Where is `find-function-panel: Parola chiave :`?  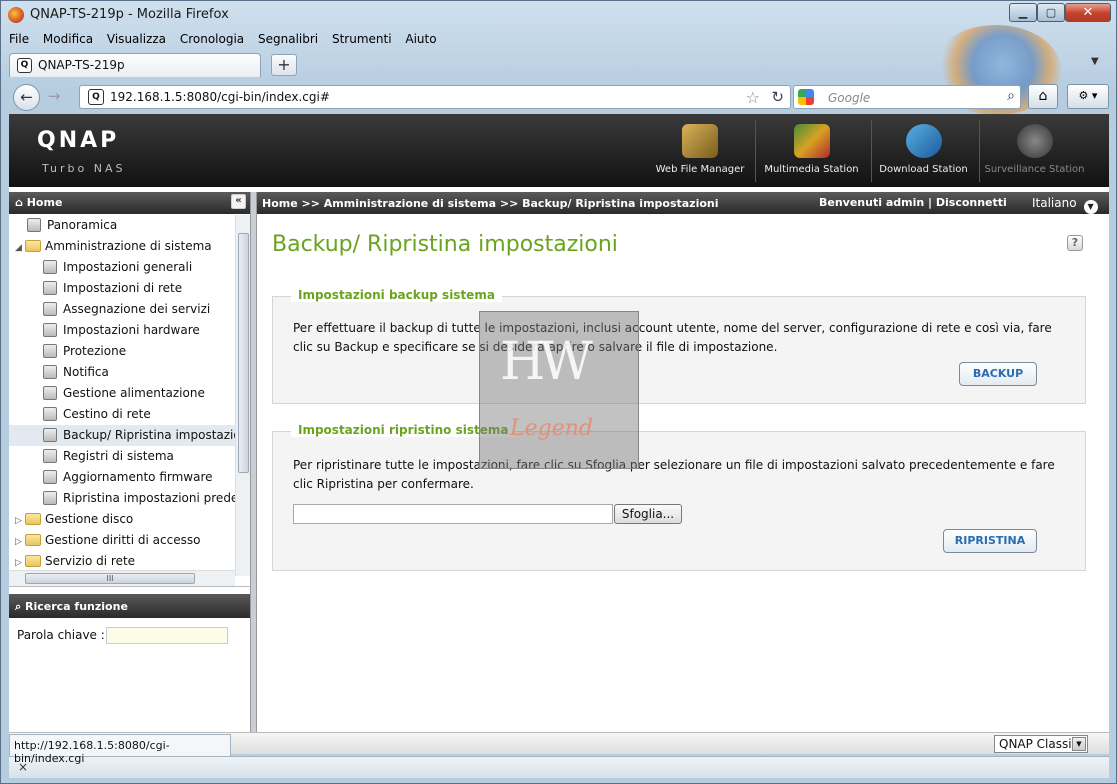 find-function-panel: Parola chiave : is located at coordinates (129, 673).